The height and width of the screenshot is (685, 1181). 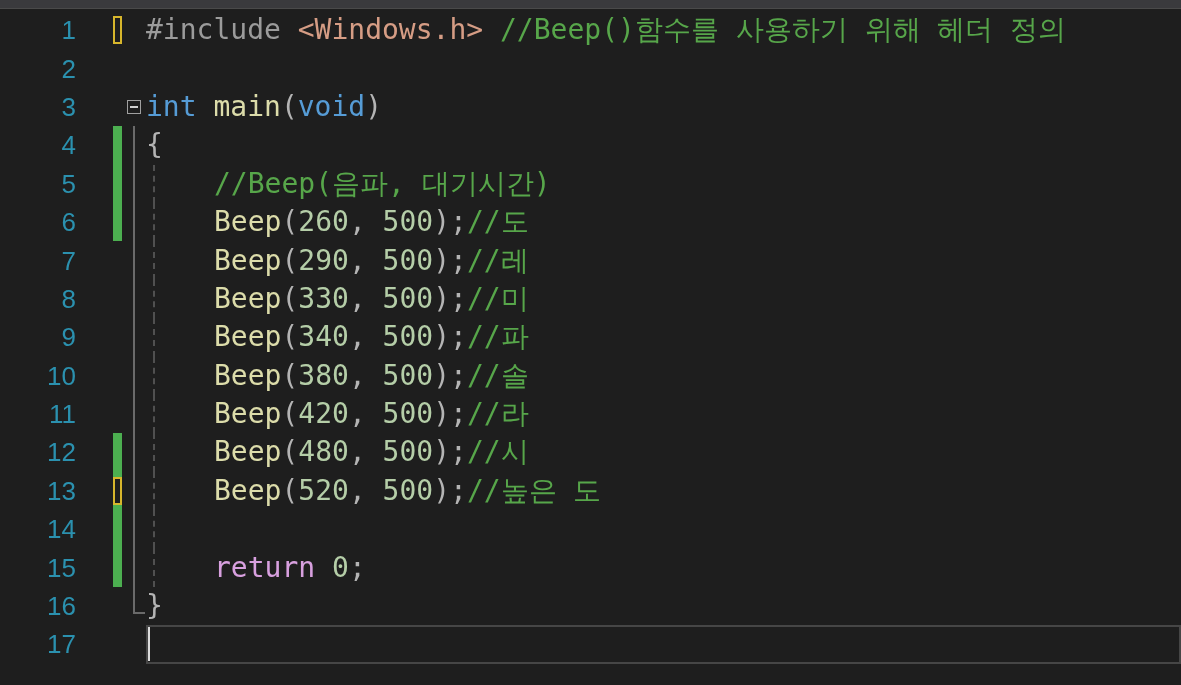 What do you see at coordinates (68, 30) in the screenshot?
I see `line-number: 1` at bounding box center [68, 30].